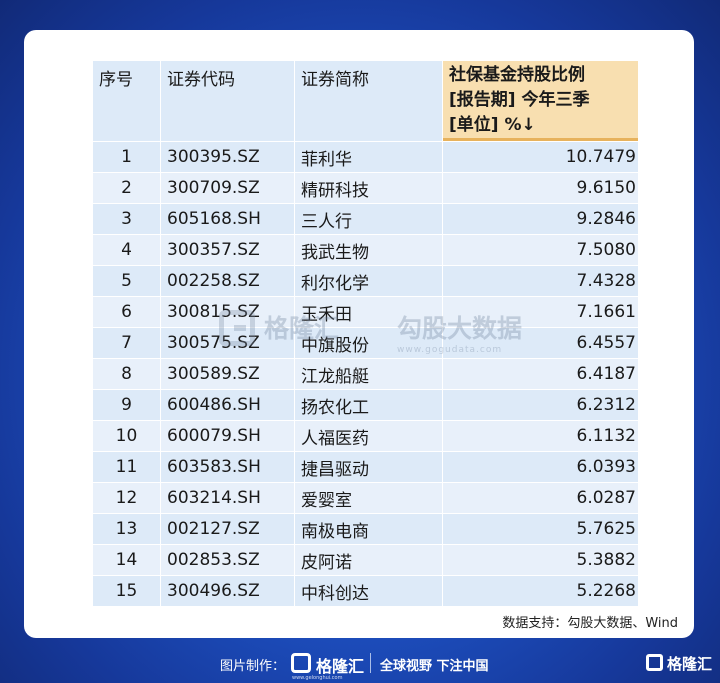 This screenshot has height=683, width=720. I want to click on row-value: 6.4187, so click(540, 374).